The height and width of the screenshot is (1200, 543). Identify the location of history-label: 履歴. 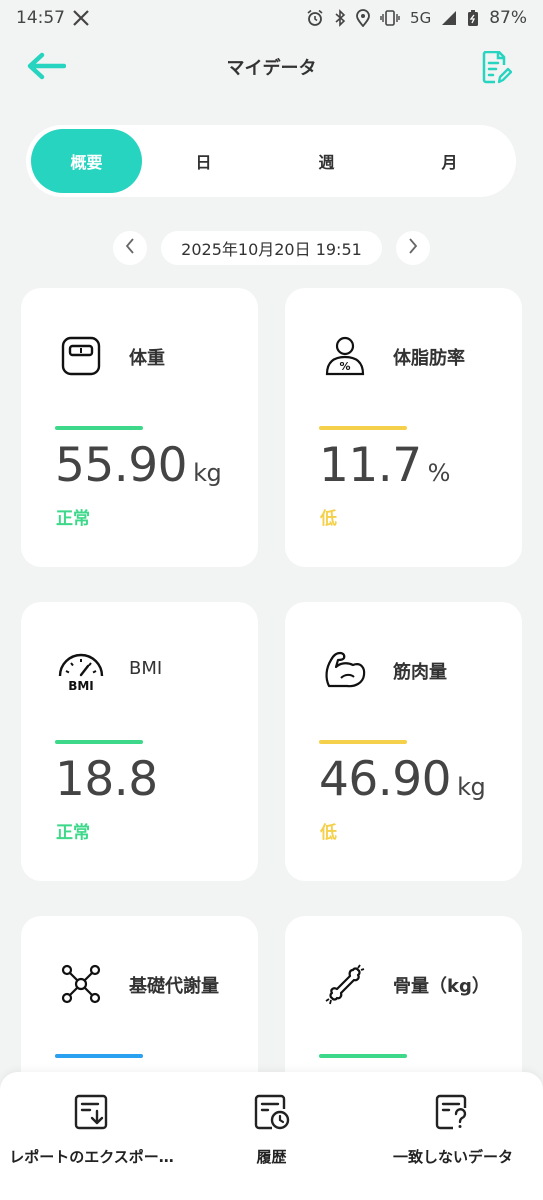
(271, 1157).